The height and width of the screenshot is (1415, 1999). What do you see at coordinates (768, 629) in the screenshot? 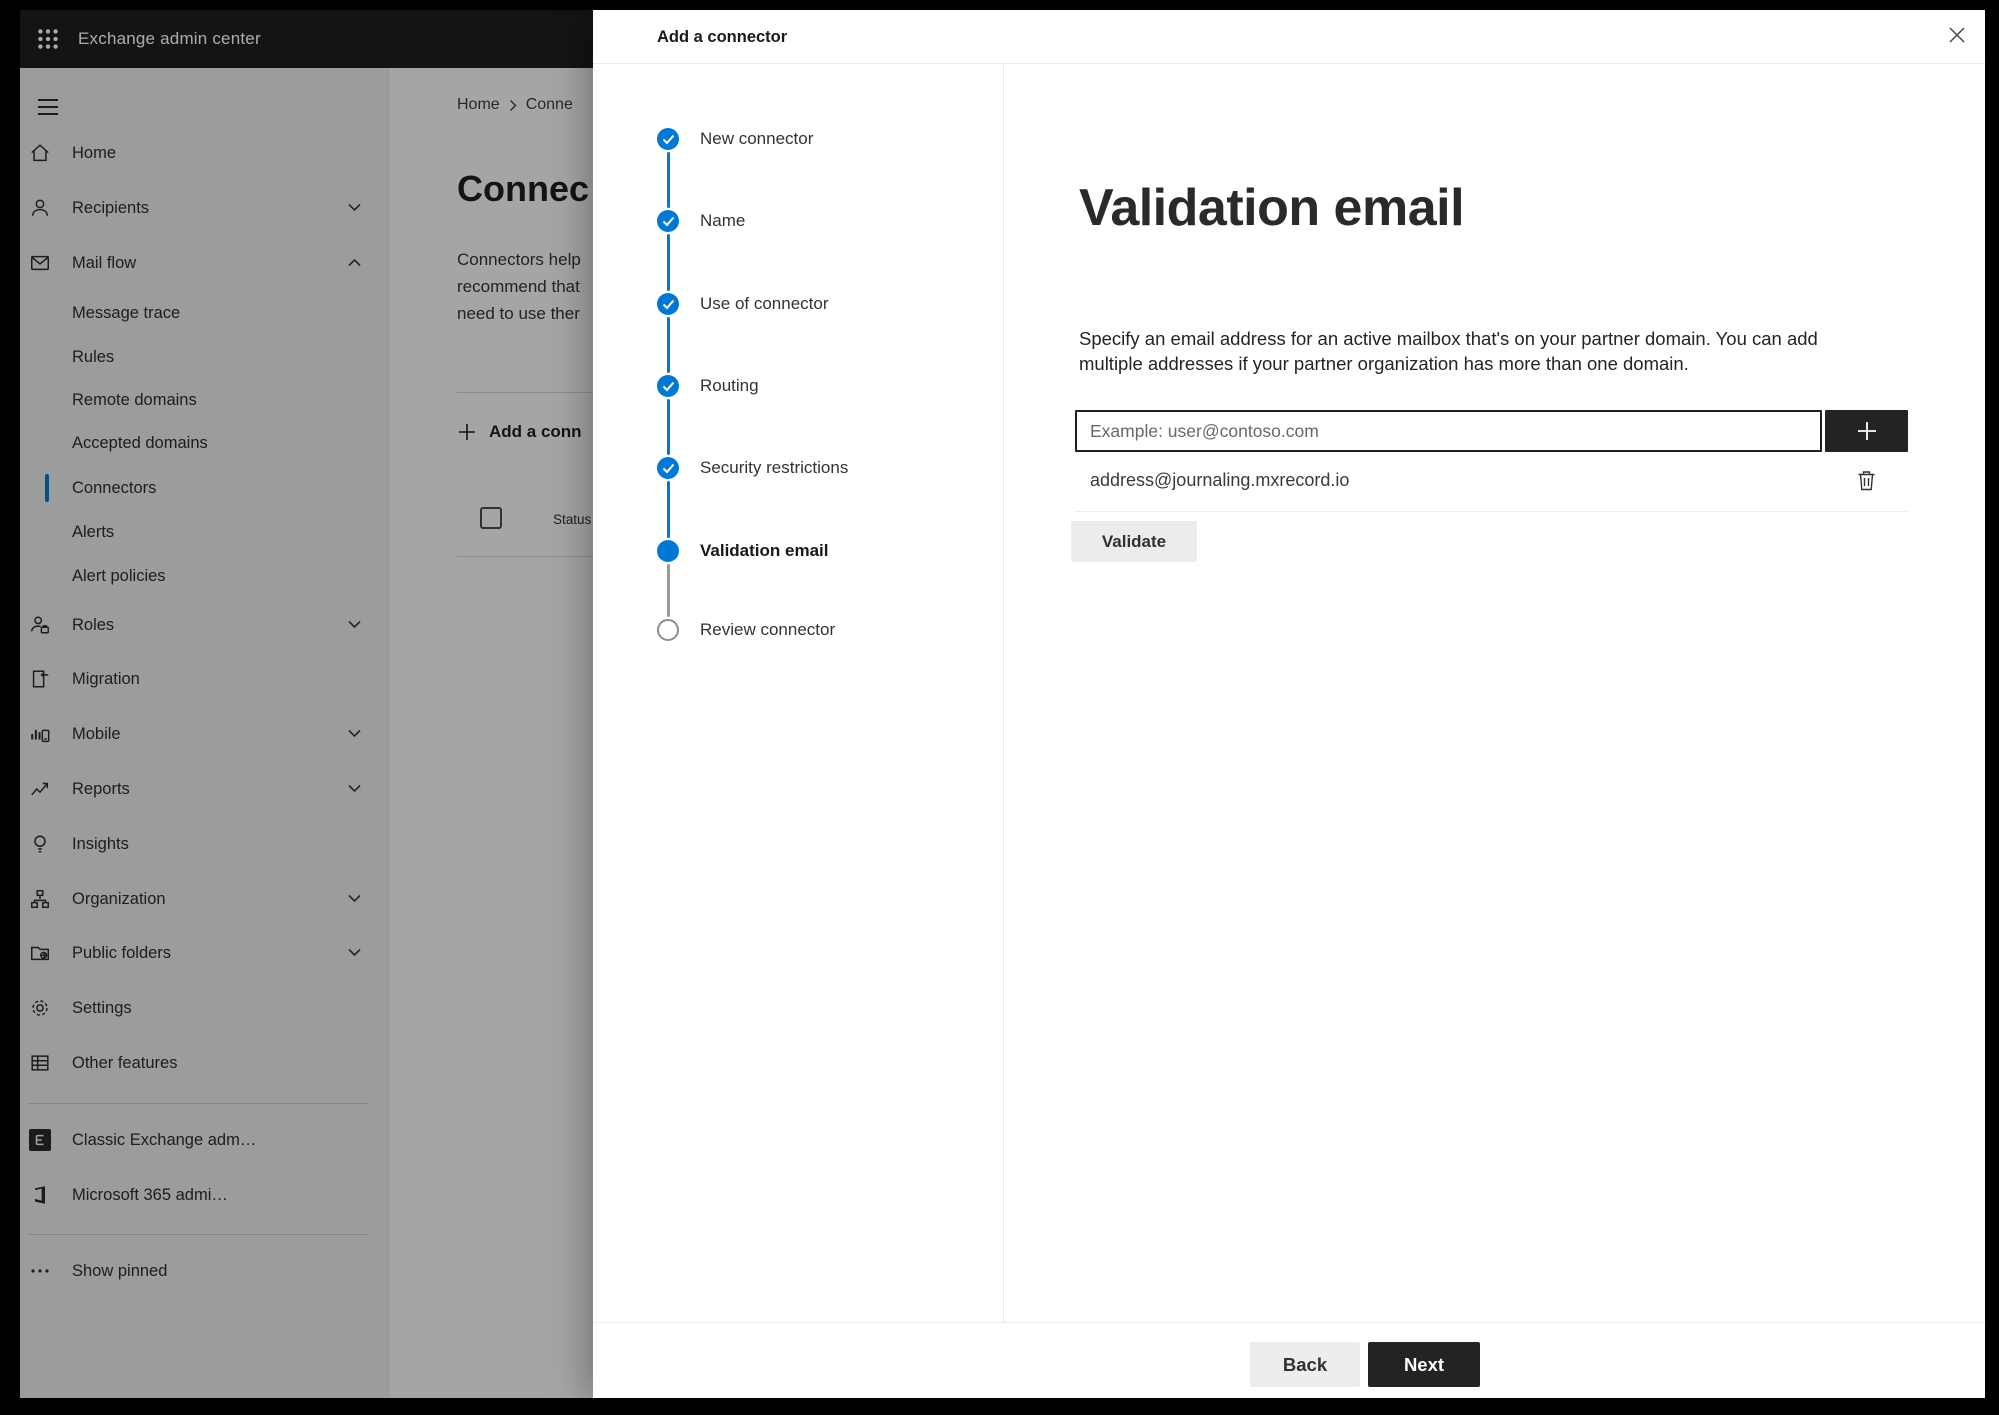
I see `step-label: Review connector` at bounding box center [768, 629].